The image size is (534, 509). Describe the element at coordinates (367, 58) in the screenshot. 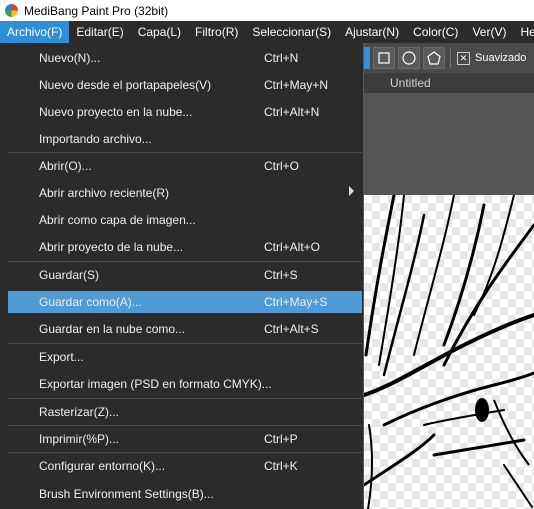

I see `tool-indicator` at that location.